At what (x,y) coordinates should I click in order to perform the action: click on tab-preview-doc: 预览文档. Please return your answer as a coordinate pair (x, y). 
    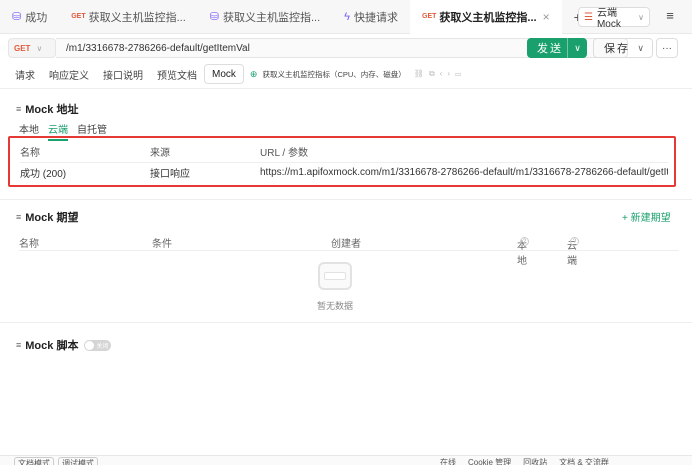
    Looking at the image, I should click on (177, 74).